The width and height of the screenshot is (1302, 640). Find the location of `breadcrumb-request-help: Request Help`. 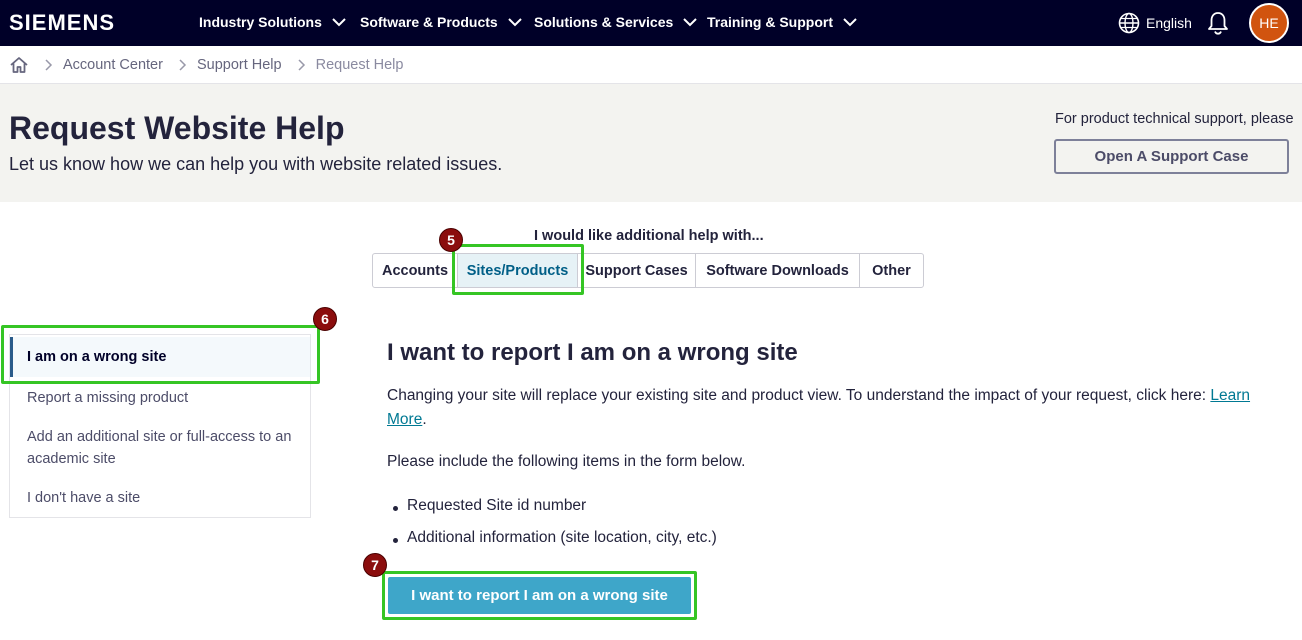

breadcrumb-request-help: Request Help is located at coordinates (359, 64).